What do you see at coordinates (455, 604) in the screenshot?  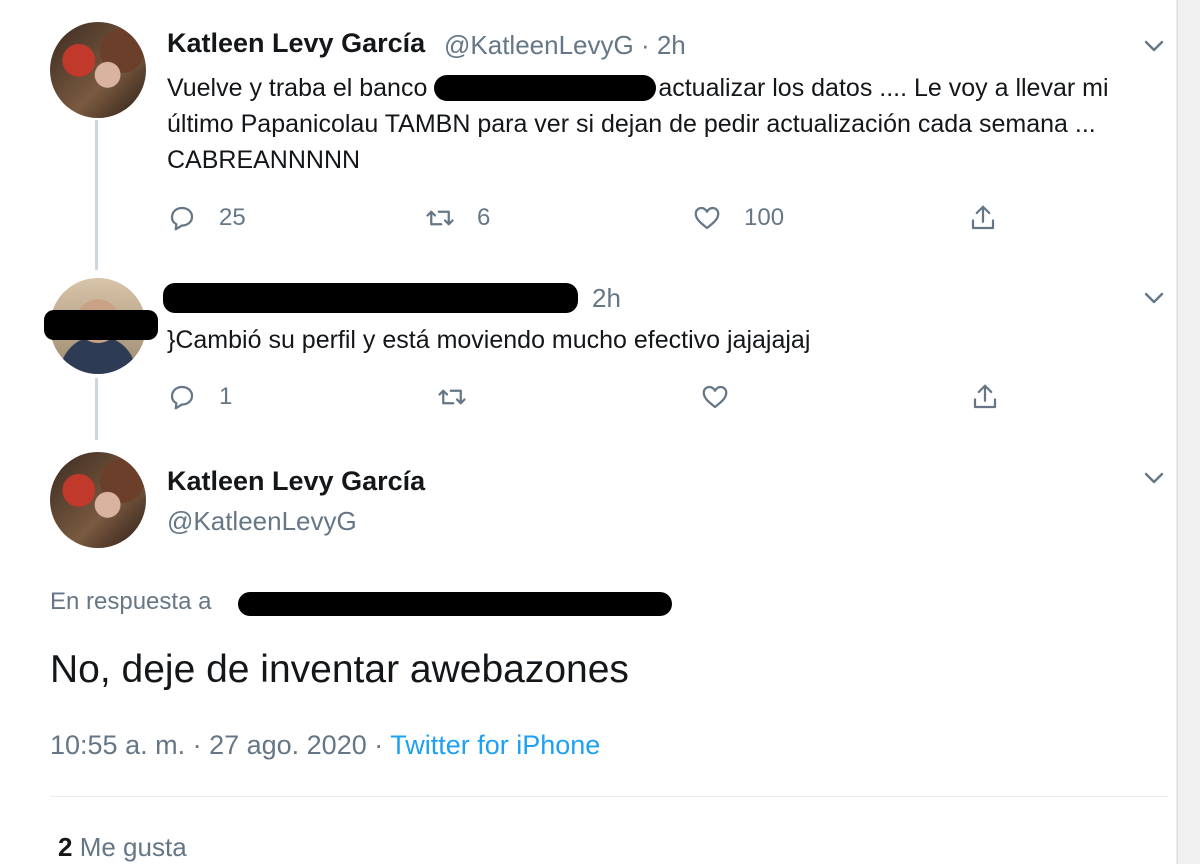 I see `redacted-reply-mentions` at bounding box center [455, 604].